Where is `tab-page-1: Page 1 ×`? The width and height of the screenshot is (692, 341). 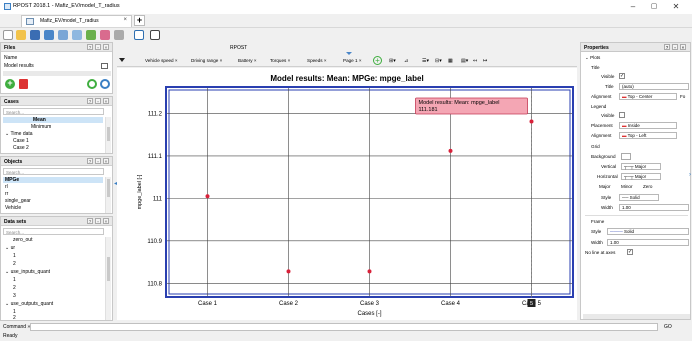 tab-page-1: Page 1 × is located at coordinates (352, 60).